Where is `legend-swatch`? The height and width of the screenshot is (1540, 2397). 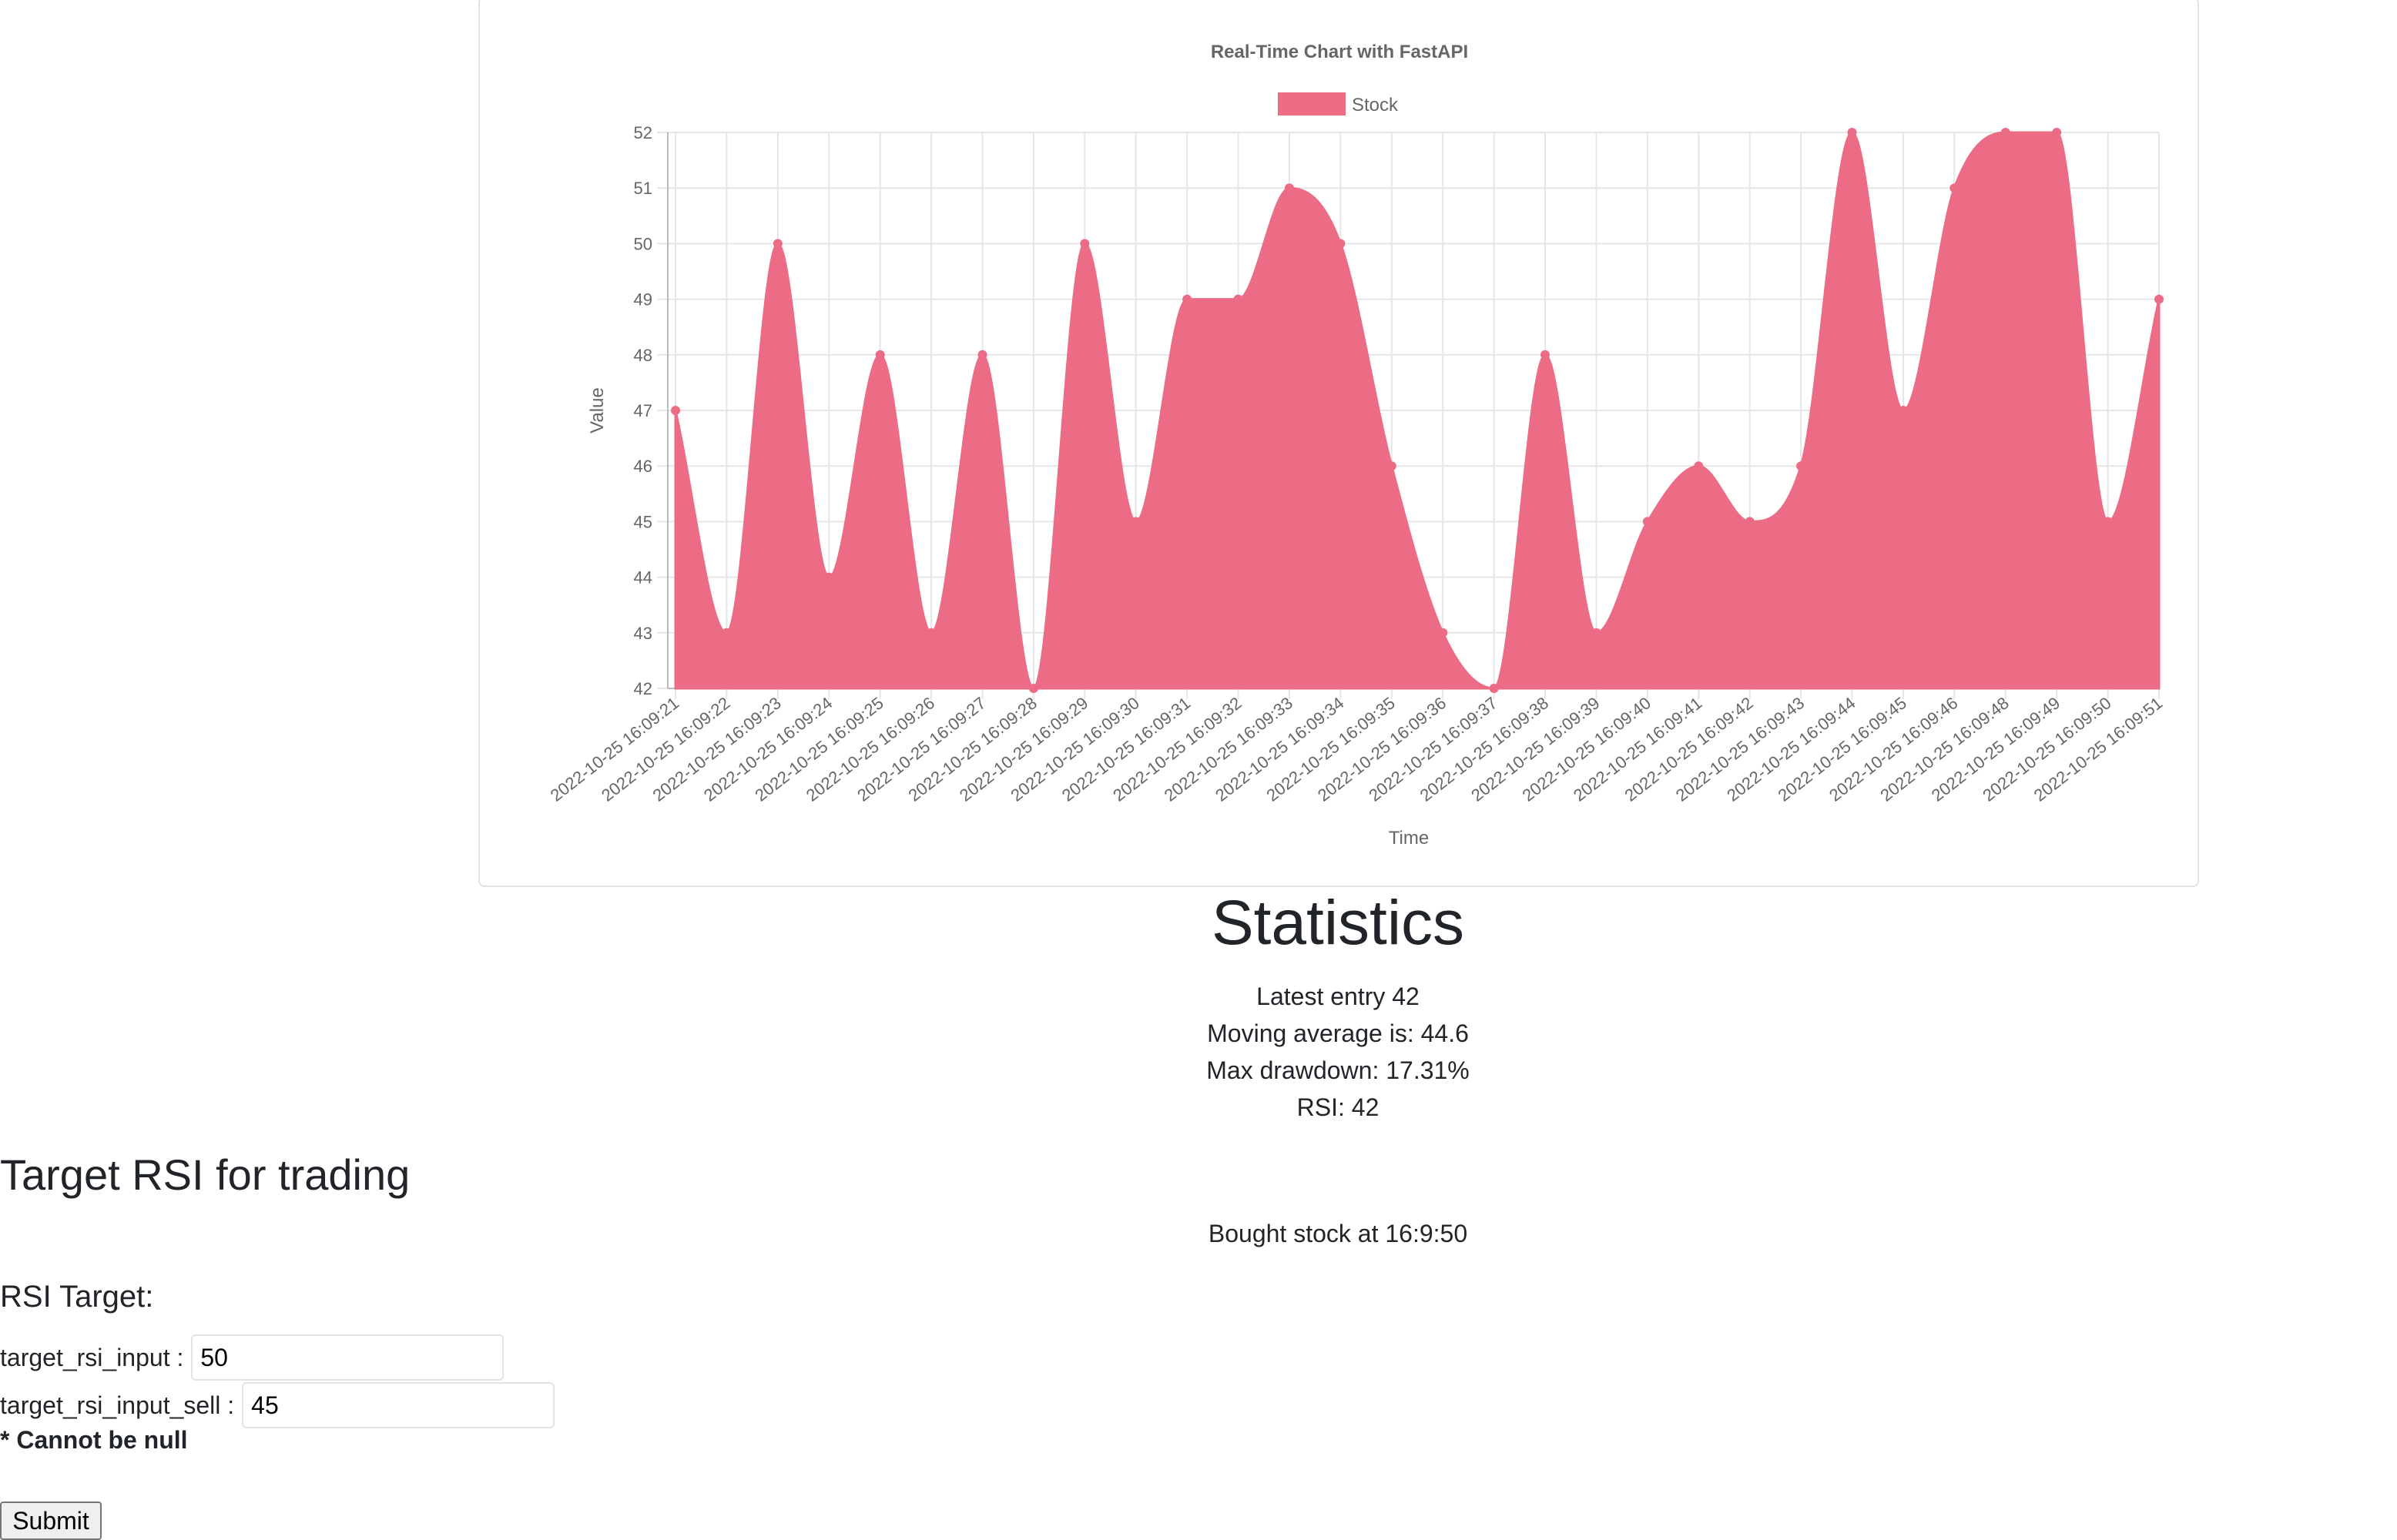
legend-swatch is located at coordinates (1312, 104).